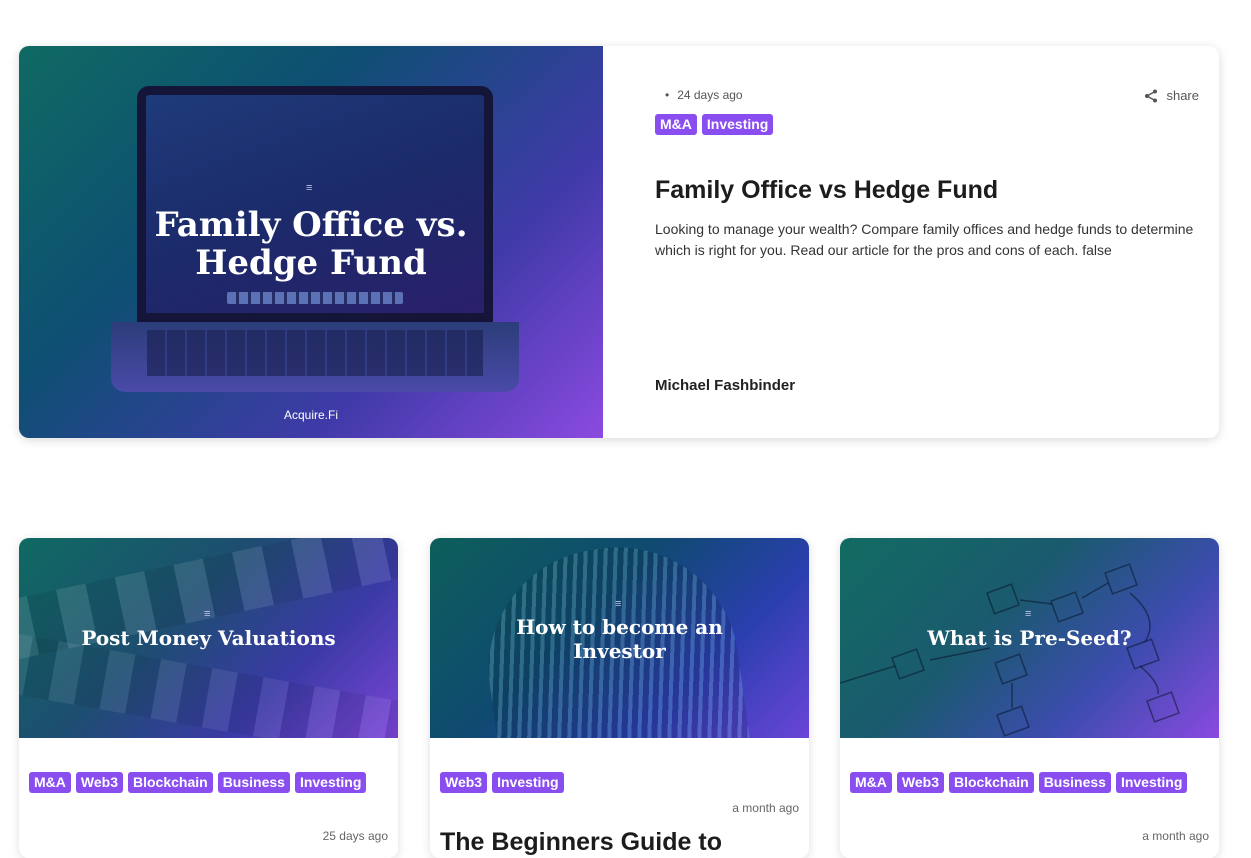 This screenshot has height=858, width=1251. I want to click on featured-image-title: Family Office vs. Hedge Fund, so click(311, 244).